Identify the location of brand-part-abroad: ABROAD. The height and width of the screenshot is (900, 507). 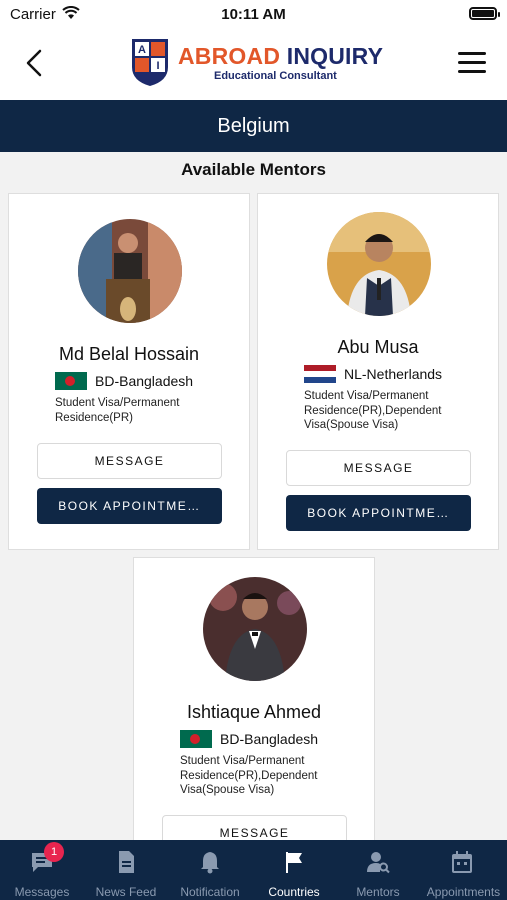
(232, 56).